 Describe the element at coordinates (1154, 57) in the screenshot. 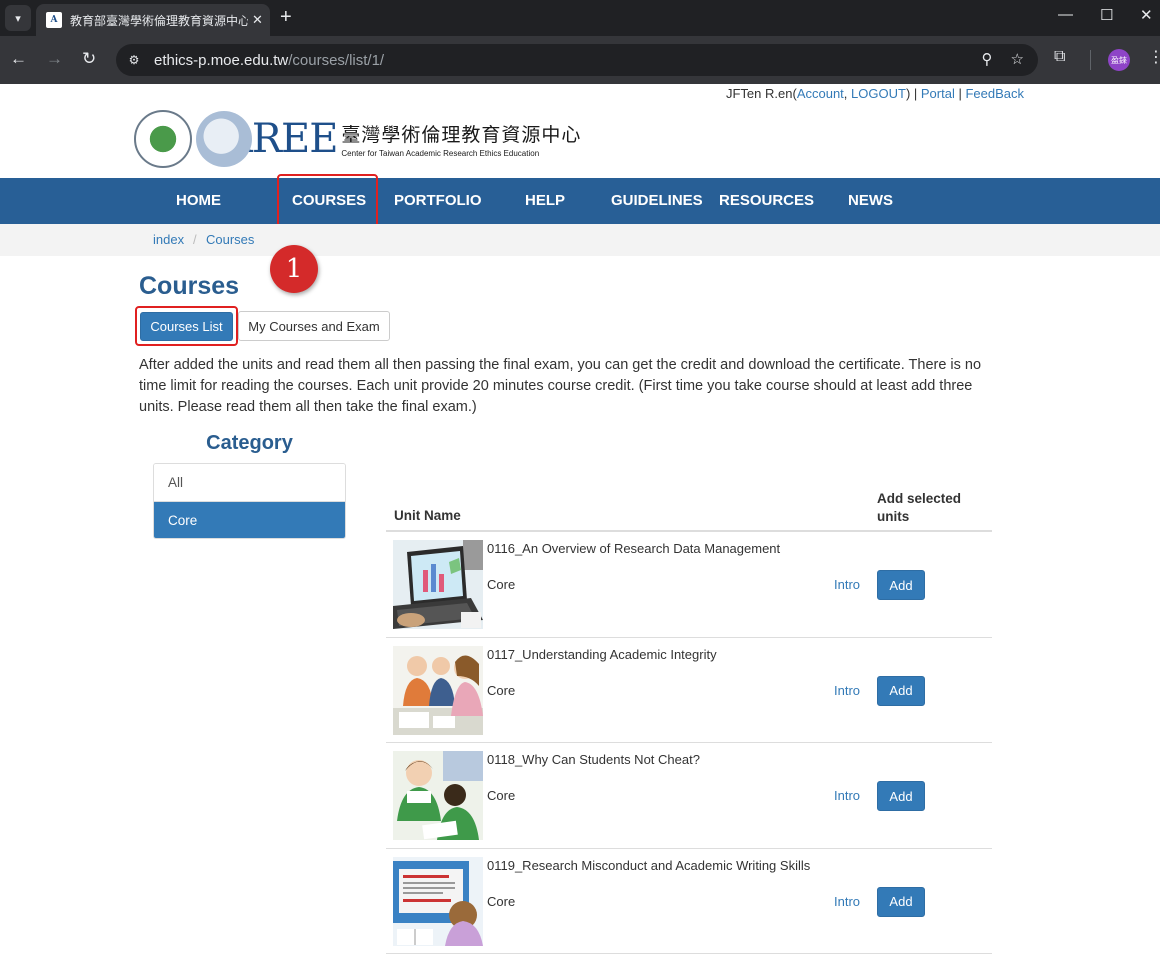

I see `browser-menu-icon: ⋮` at that location.